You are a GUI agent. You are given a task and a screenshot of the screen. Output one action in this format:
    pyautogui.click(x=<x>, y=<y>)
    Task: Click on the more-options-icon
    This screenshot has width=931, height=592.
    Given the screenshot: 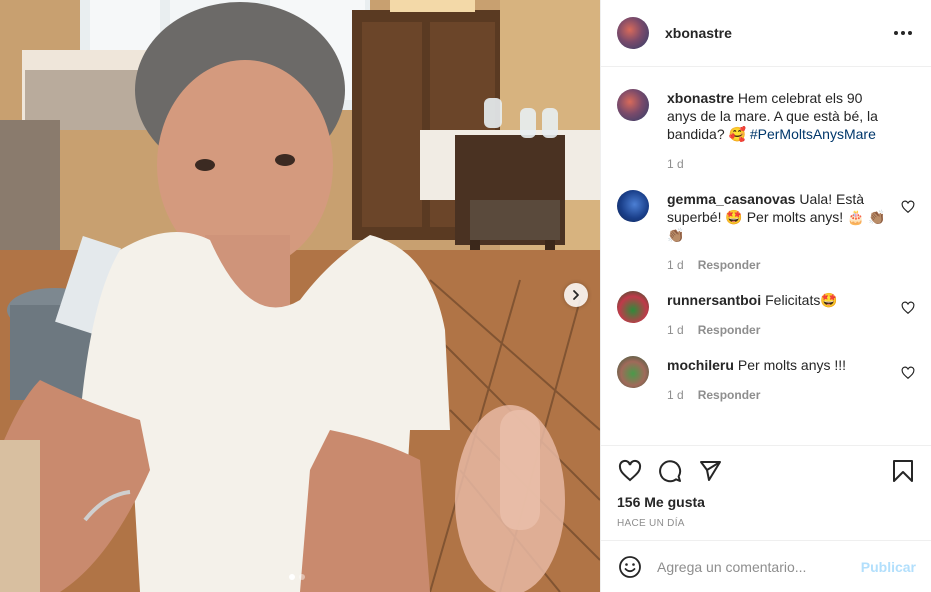 What is the action you would take?
    pyautogui.click(x=903, y=33)
    